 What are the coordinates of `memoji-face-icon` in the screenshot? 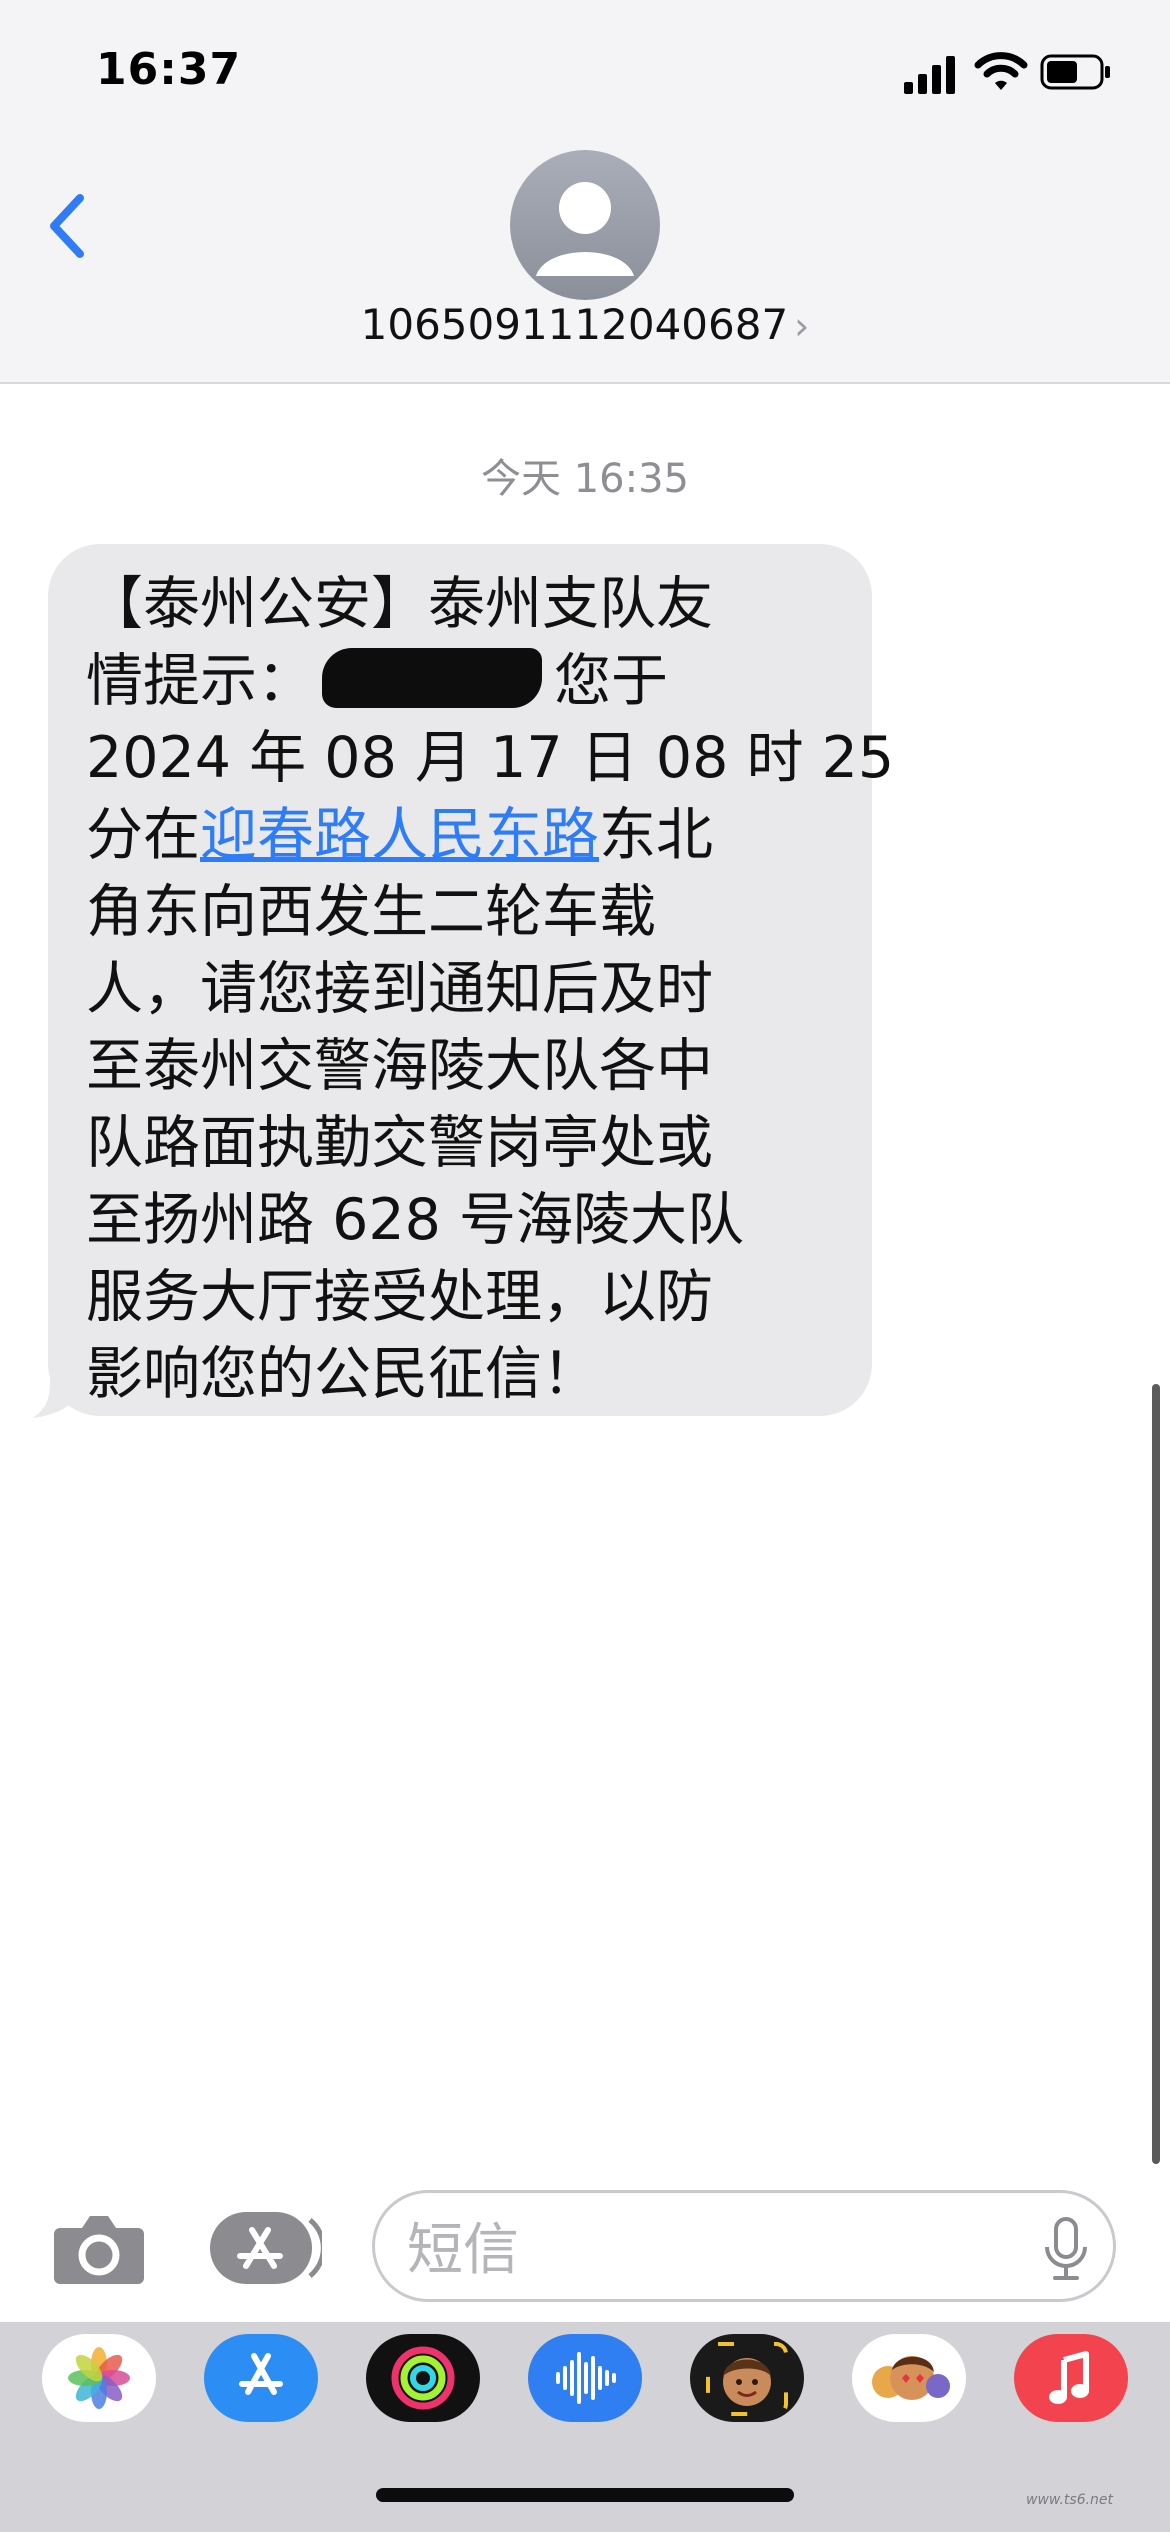 It's located at (747, 2379).